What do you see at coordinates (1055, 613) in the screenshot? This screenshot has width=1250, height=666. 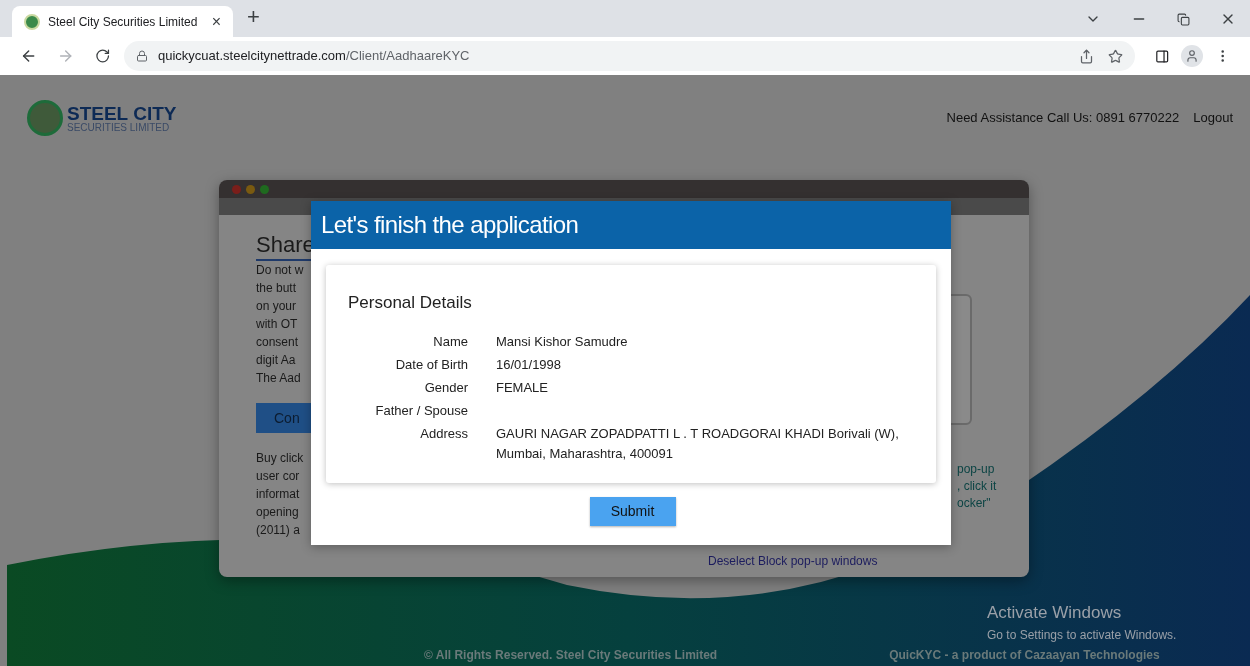 I see `activation-title: Activate Windows` at bounding box center [1055, 613].